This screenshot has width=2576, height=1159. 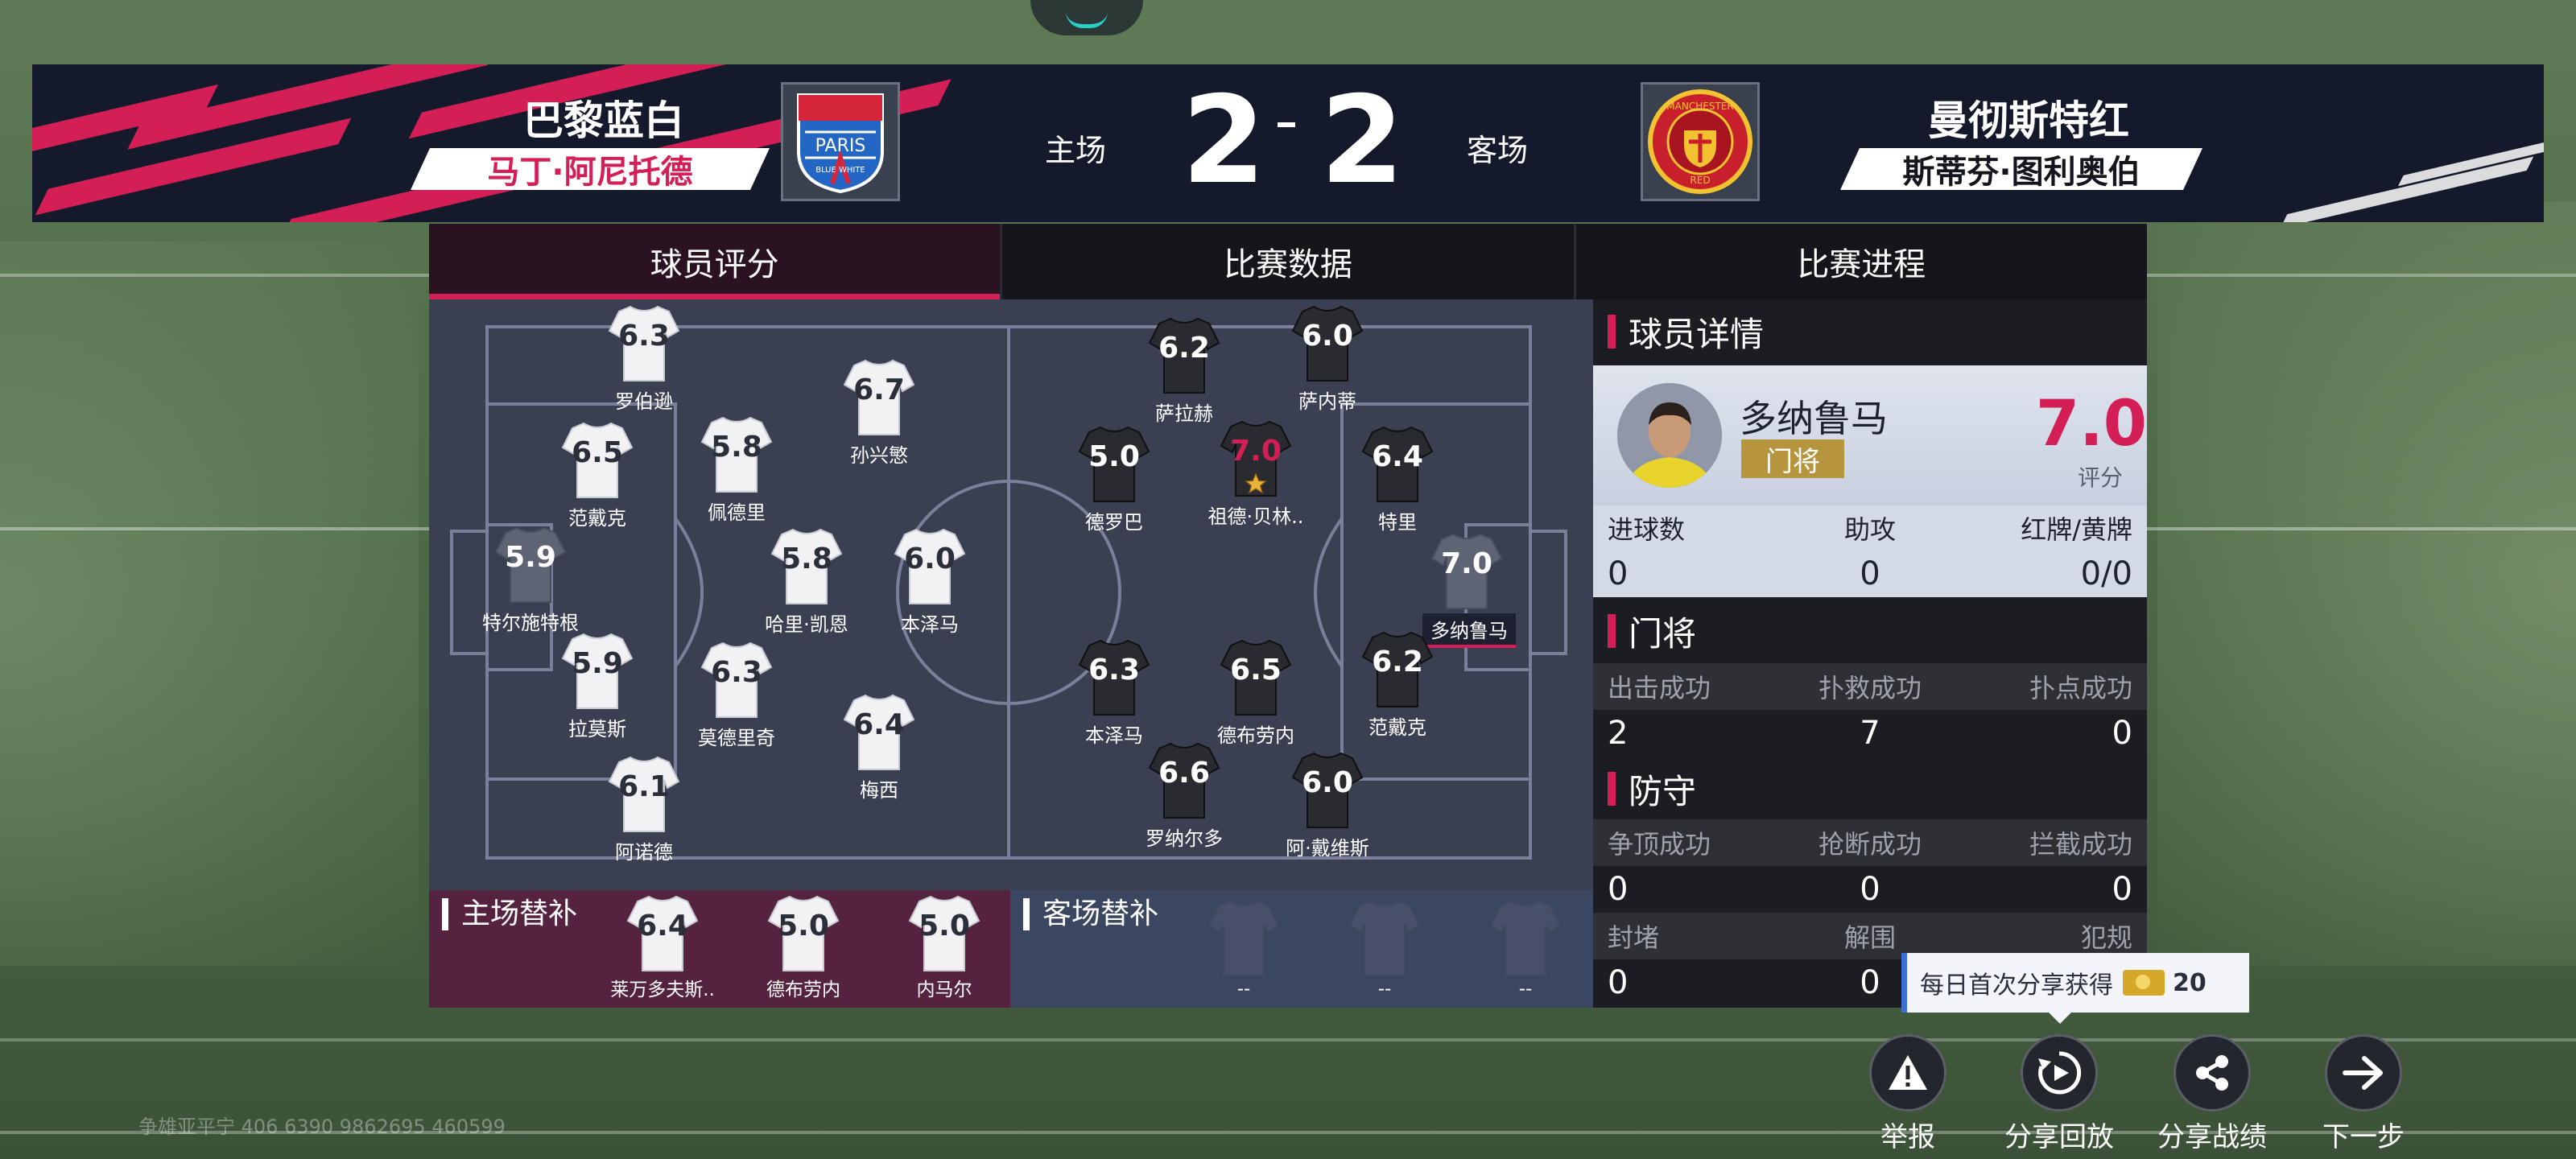 I want to click on replay-icon, so click(x=2060, y=1073).